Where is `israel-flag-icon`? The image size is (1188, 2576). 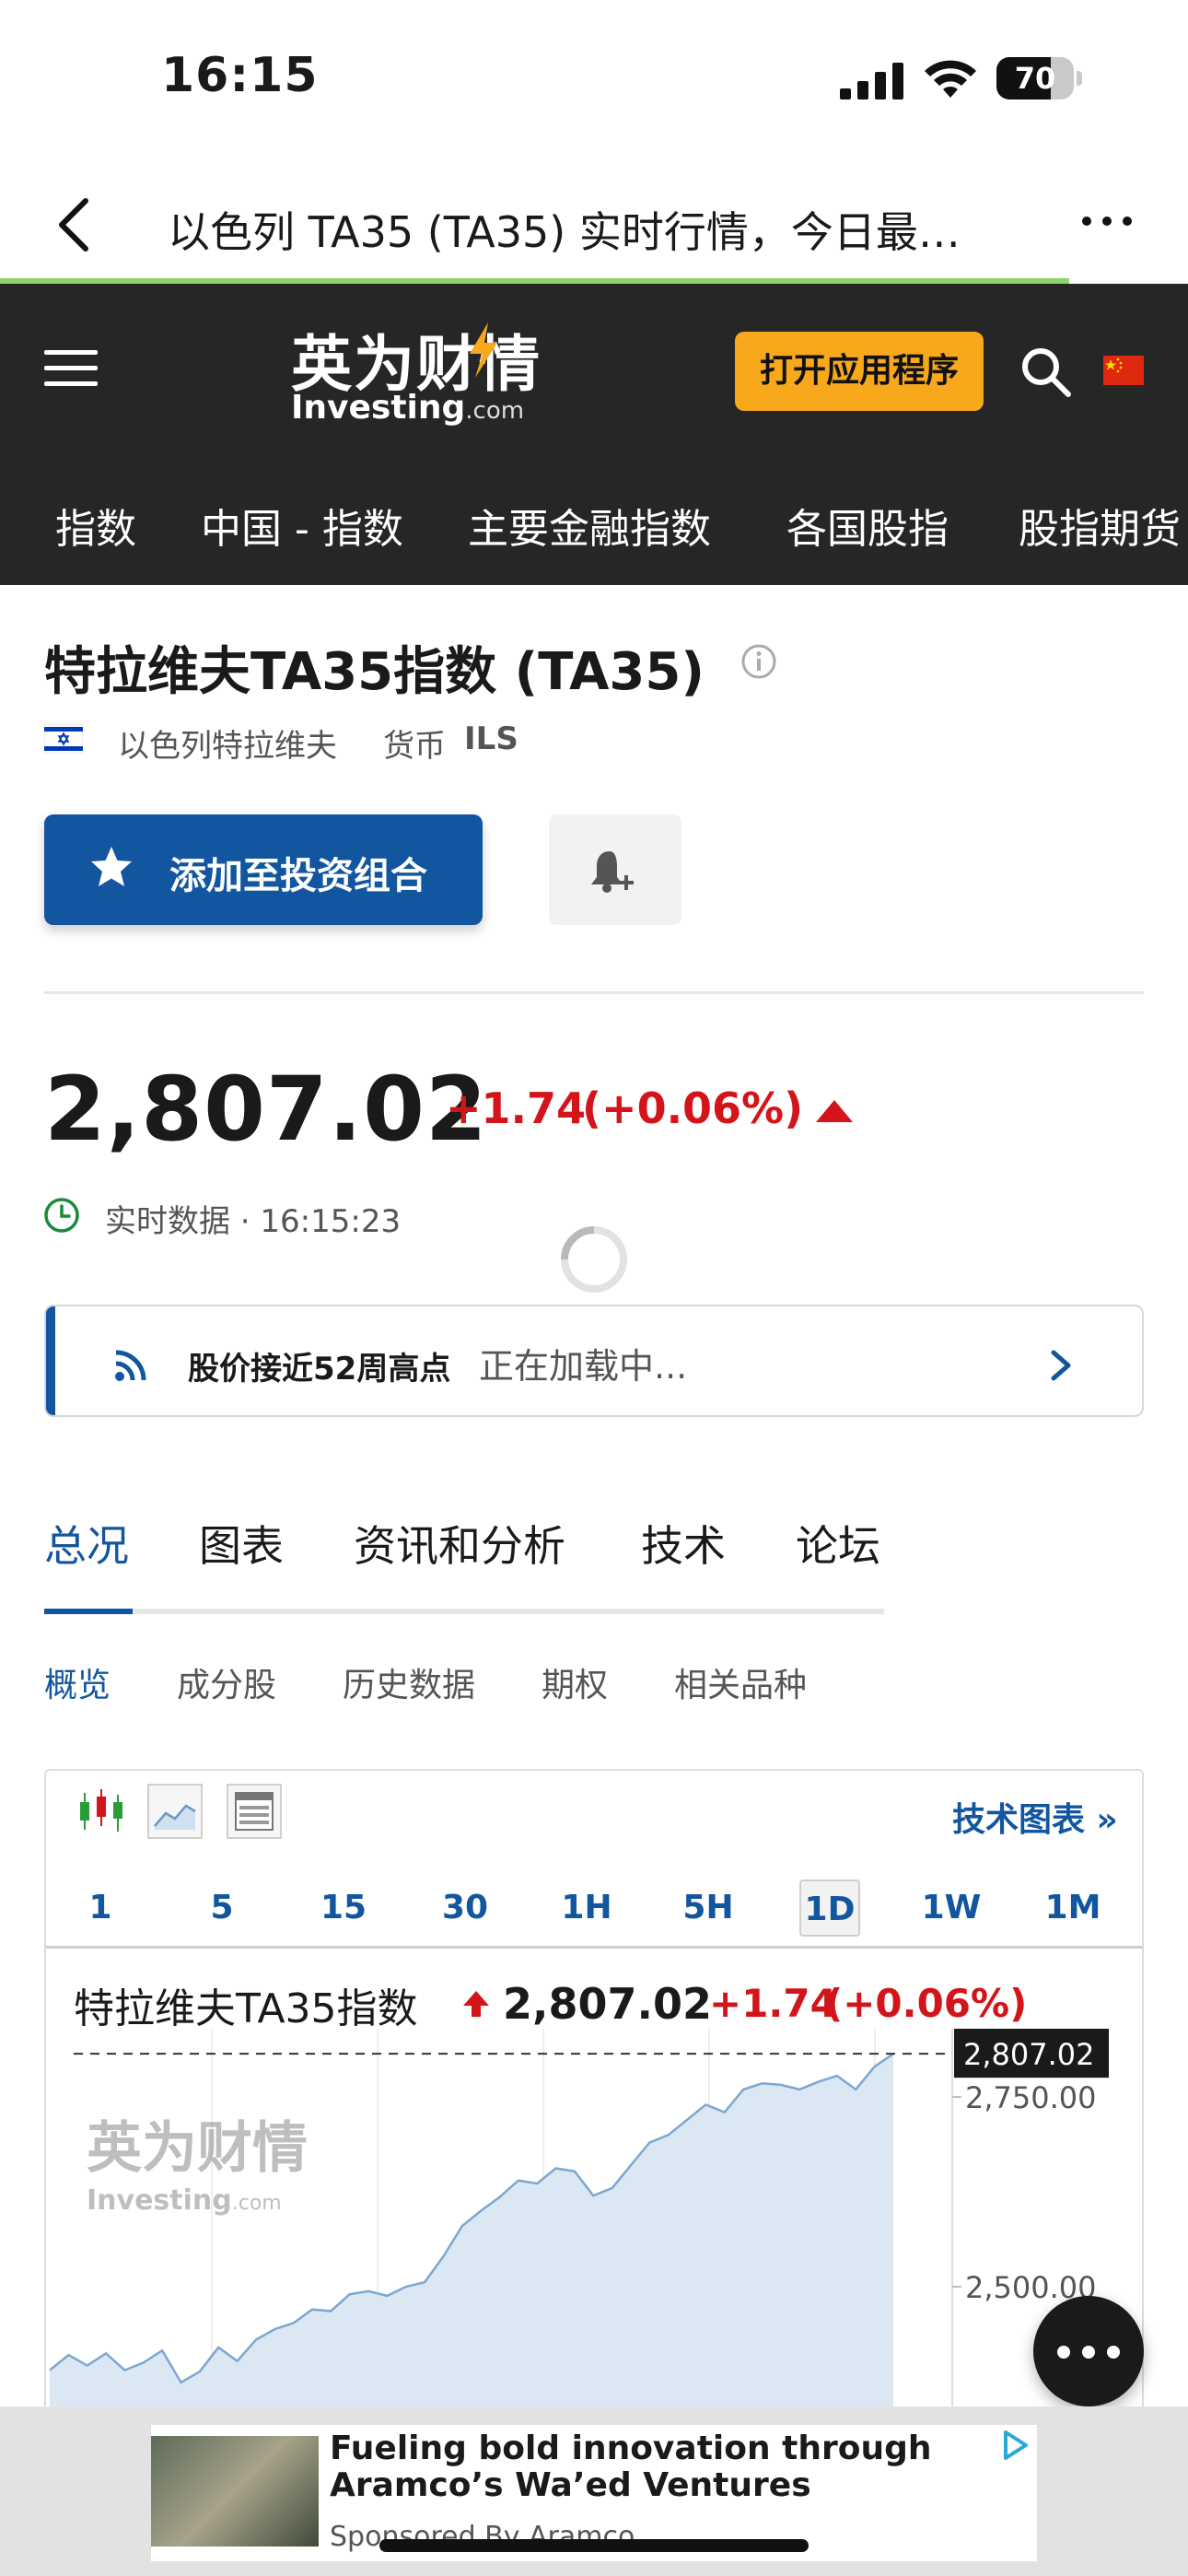
israel-flag-icon is located at coordinates (64, 739).